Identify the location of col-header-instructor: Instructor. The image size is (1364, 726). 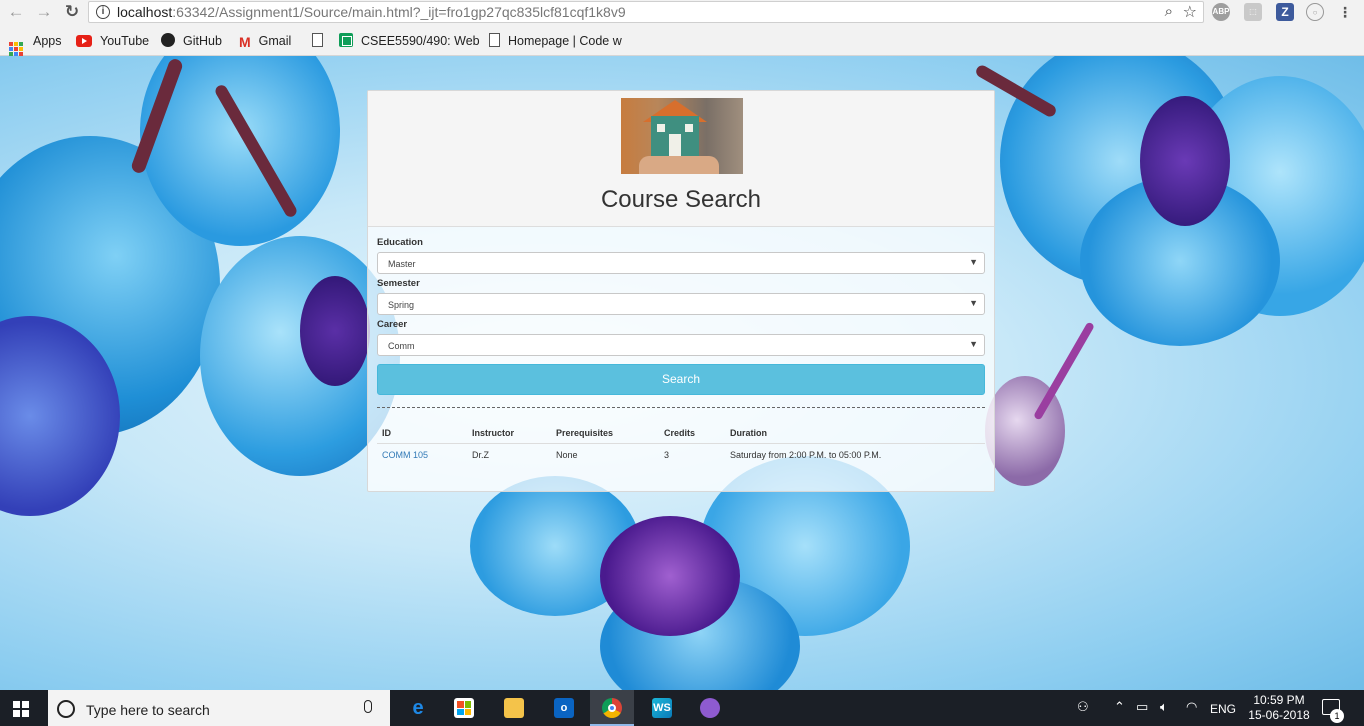
(509, 434).